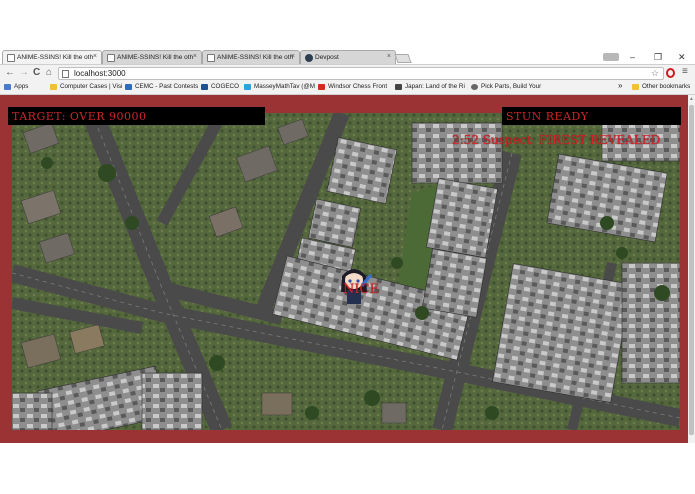  I want to click on devpost-favicon-icon, so click(309, 58).